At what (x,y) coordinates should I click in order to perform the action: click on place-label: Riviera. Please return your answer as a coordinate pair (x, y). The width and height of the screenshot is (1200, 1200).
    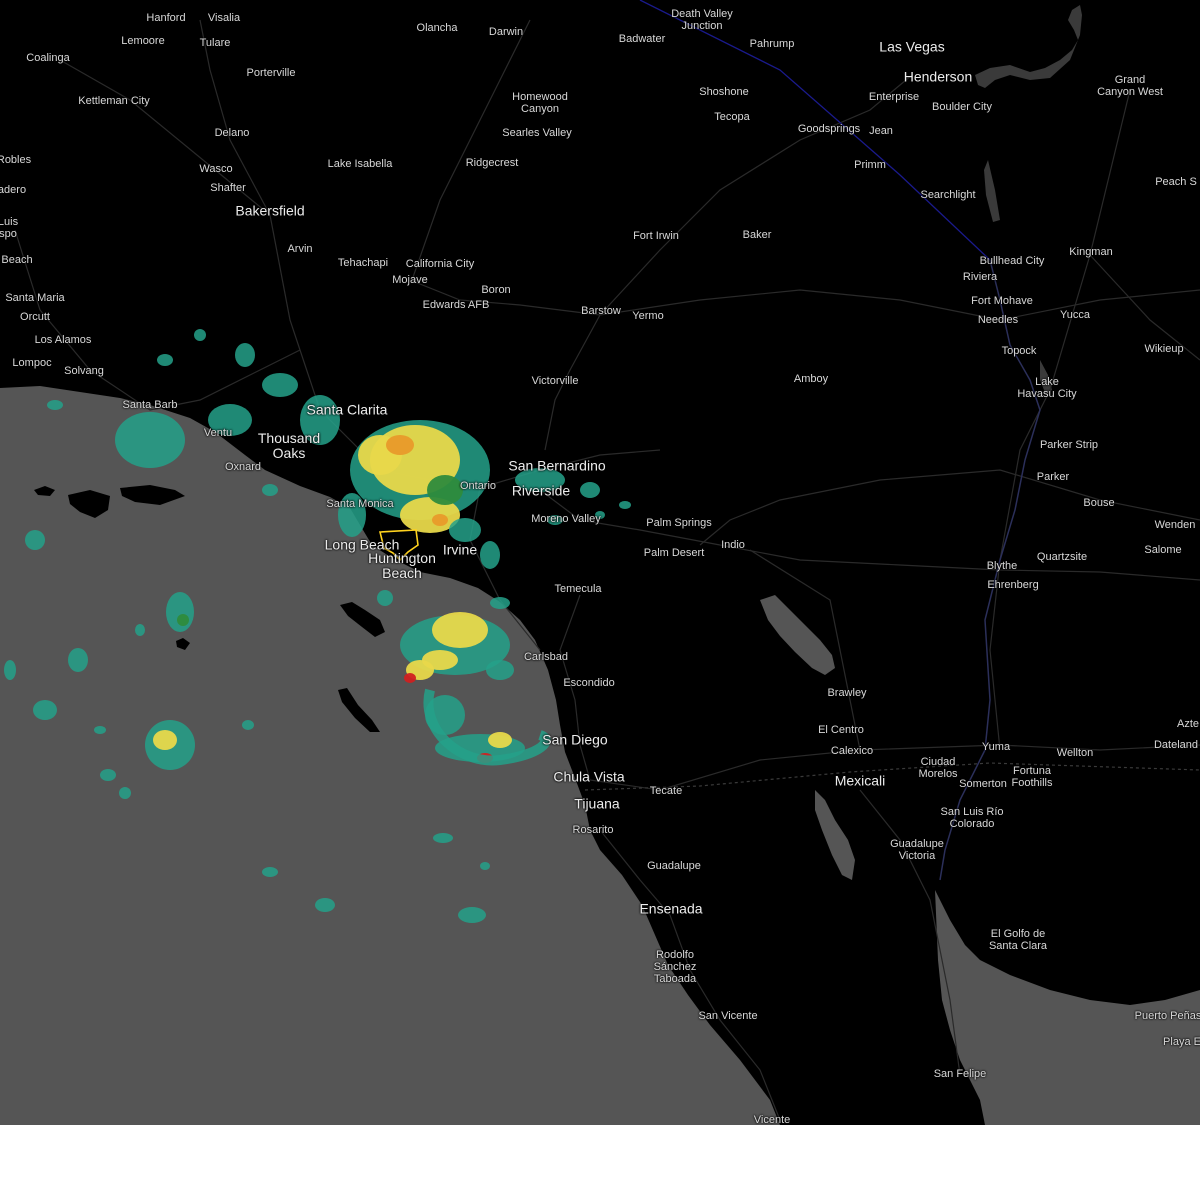
    Looking at the image, I should click on (980, 277).